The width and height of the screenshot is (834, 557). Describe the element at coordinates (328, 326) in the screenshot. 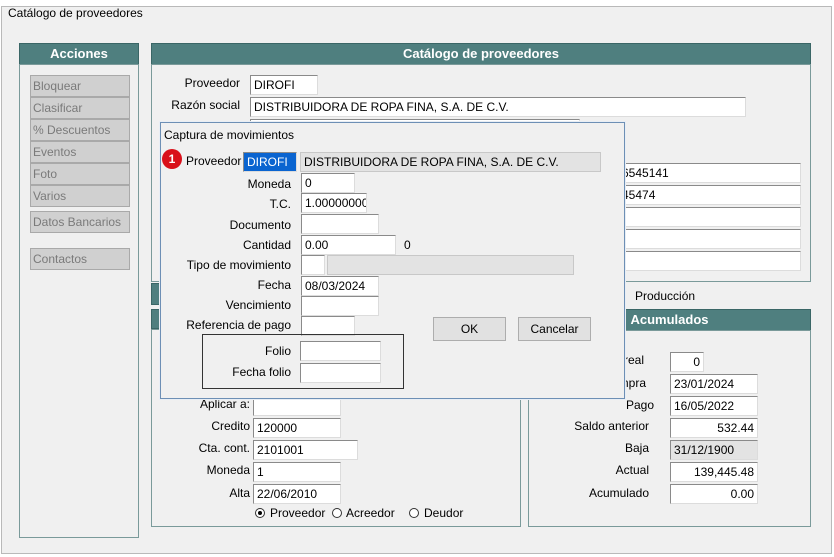

I see `dlg-referencia-input` at that location.